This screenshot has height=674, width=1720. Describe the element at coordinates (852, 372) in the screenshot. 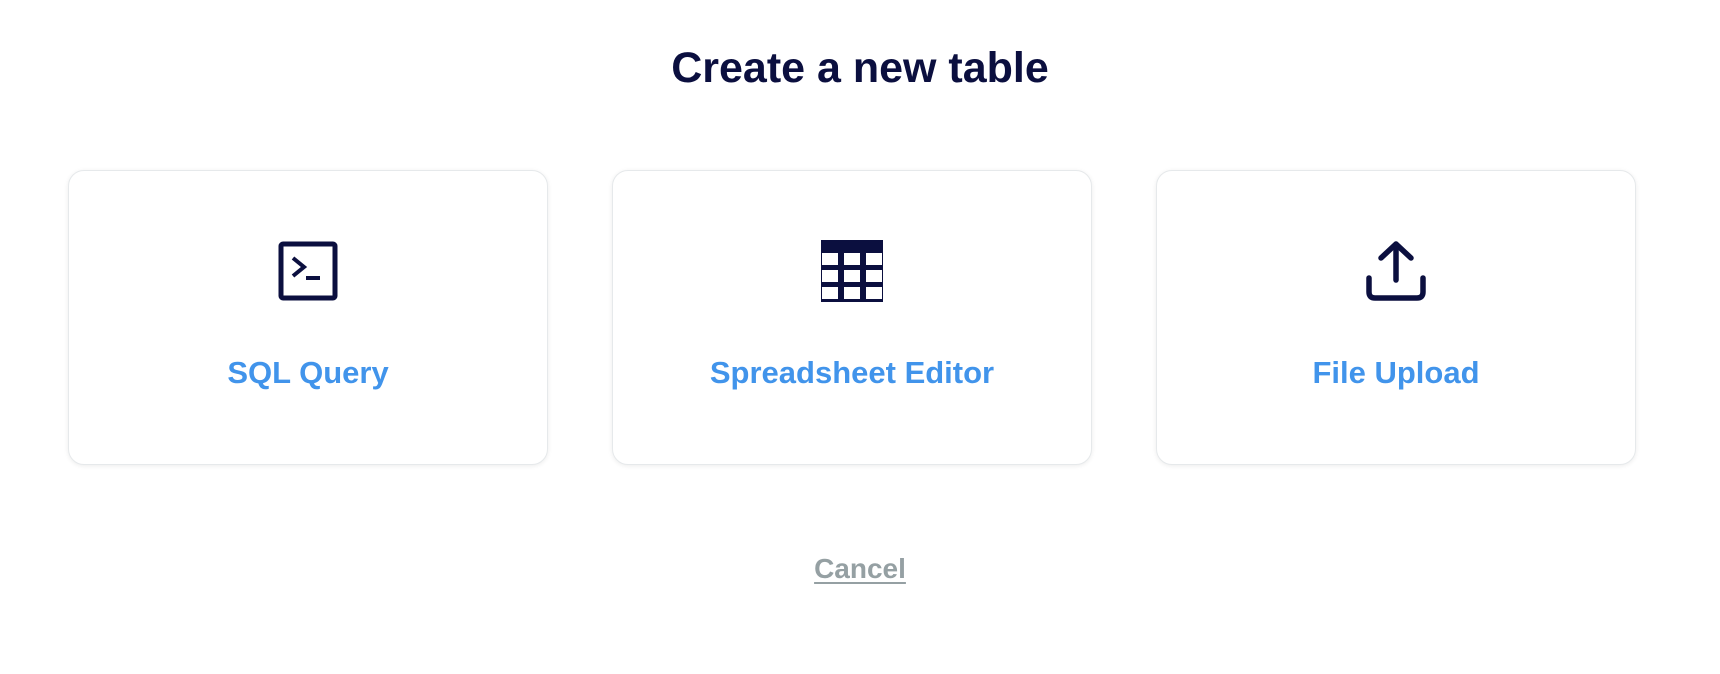

I see `spreadsheet-editor-label: Spreadsheet Editor` at that location.